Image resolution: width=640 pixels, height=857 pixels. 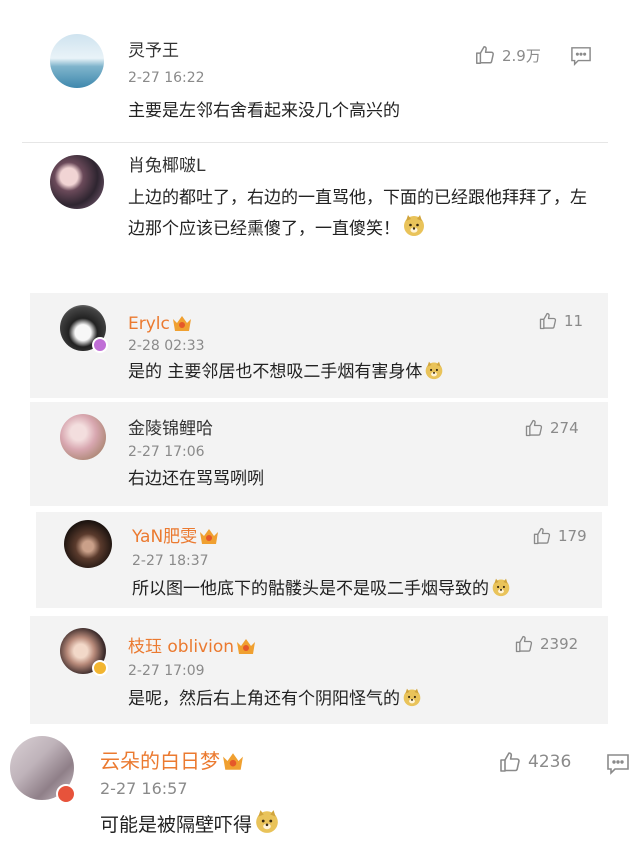 What do you see at coordinates (166, 166) in the screenshot?
I see `username: 肖兔椰啵L` at bounding box center [166, 166].